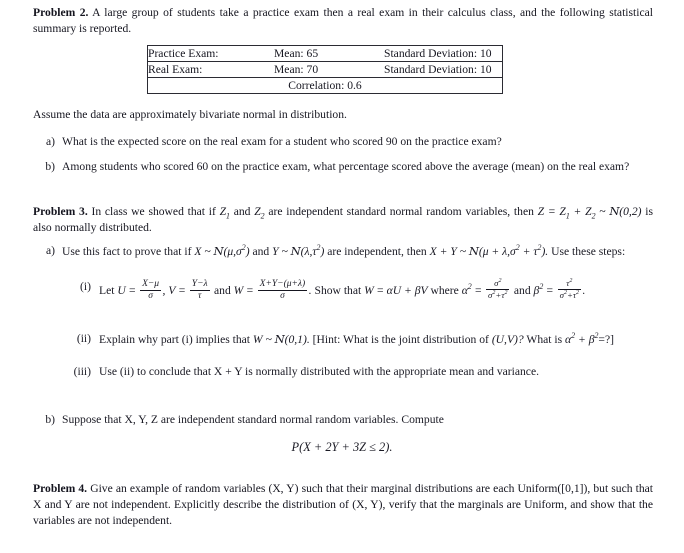 This screenshot has height=553, width=684. I want to click on table-row-correlation: Correlation: 0.6, so click(325, 86).